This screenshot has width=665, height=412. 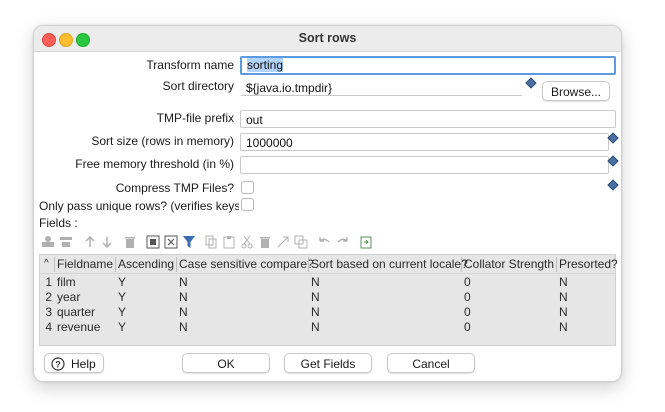 What do you see at coordinates (381, 87) in the screenshot?
I see `sort-directory-input: ${java.io.tmpdir}` at bounding box center [381, 87].